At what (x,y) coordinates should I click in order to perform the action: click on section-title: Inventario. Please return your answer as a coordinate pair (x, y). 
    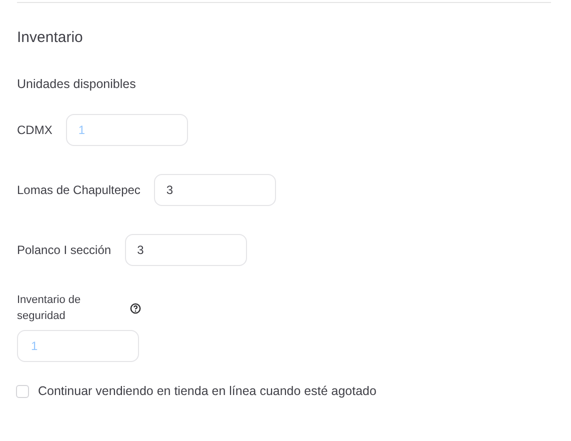
    Looking at the image, I should click on (50, 38).